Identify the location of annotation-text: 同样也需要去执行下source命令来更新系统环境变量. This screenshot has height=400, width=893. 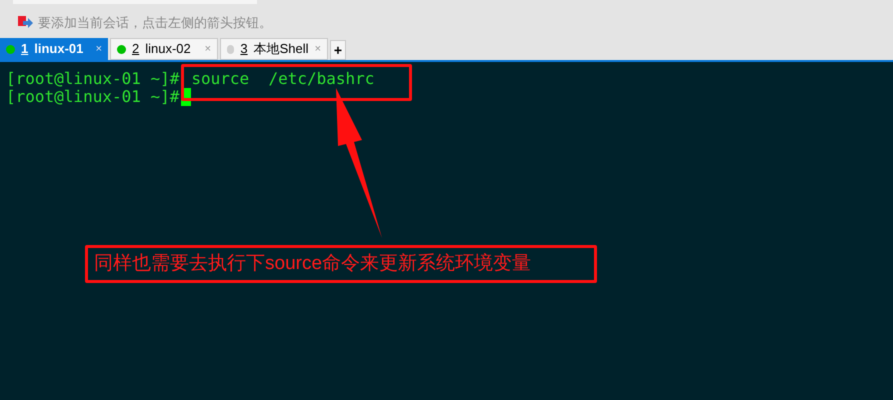
(341, 264).